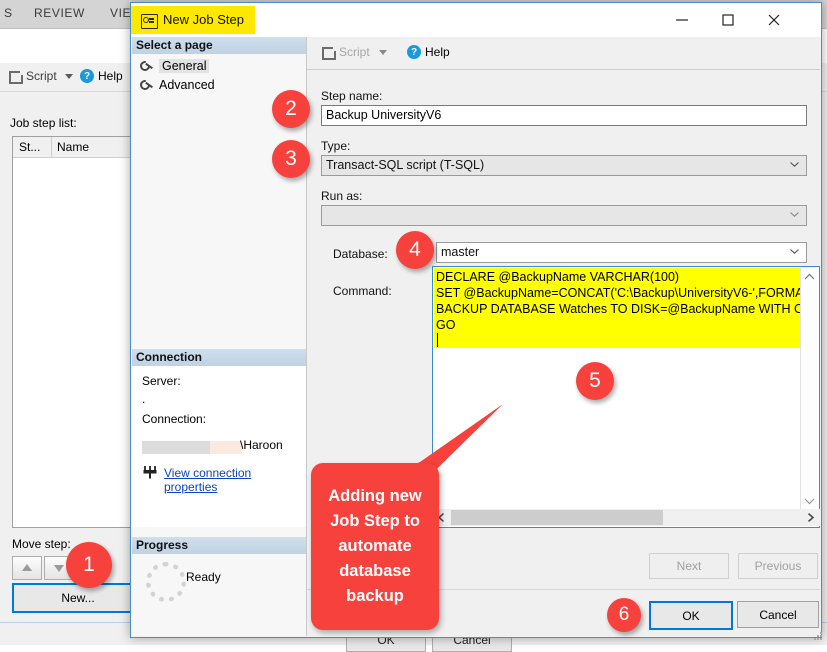  Describe the element at coordinates (564, 215) in the screenshot. I see `run-as-select` at that location.